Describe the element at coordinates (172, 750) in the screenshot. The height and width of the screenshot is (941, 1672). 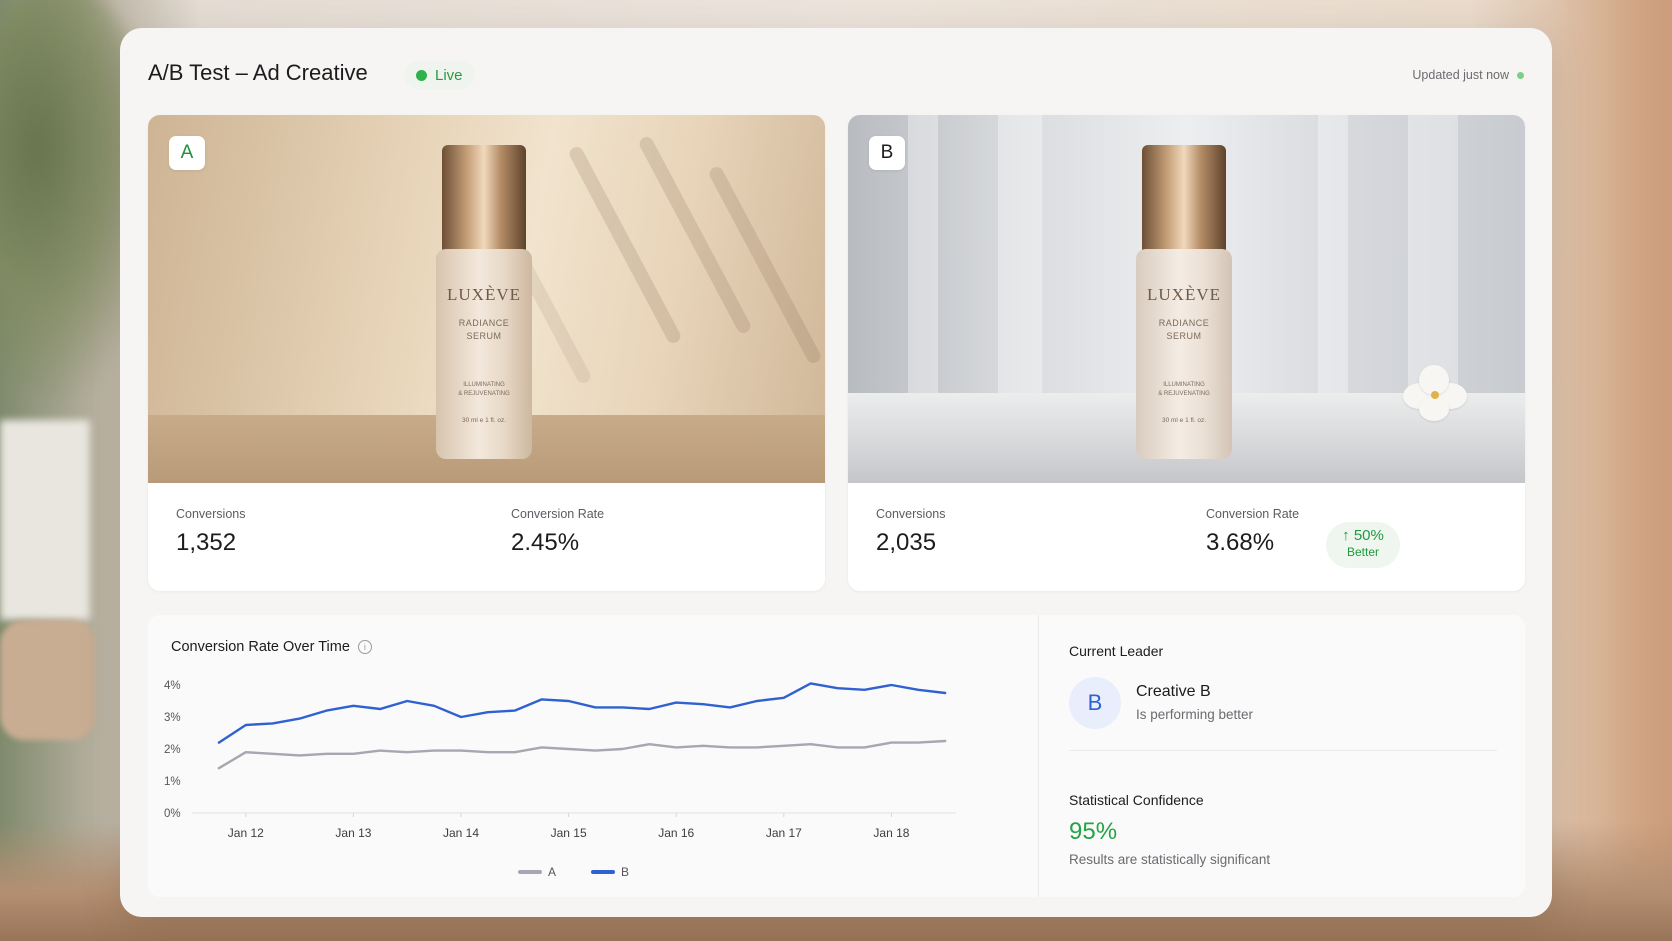
I see `y-tick-label: 2%` at that location.